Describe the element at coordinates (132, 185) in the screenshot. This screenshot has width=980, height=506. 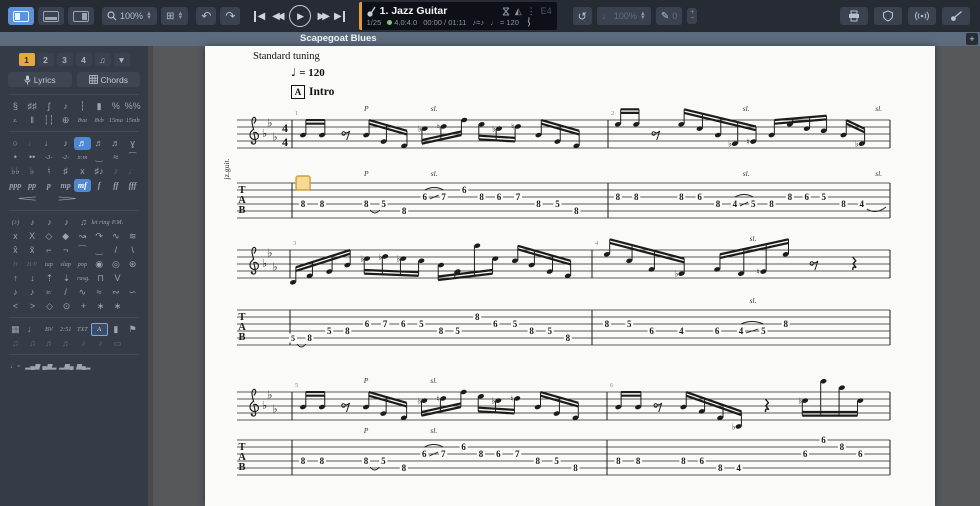
I see `dynamic-fff-tool: fff` at that location.